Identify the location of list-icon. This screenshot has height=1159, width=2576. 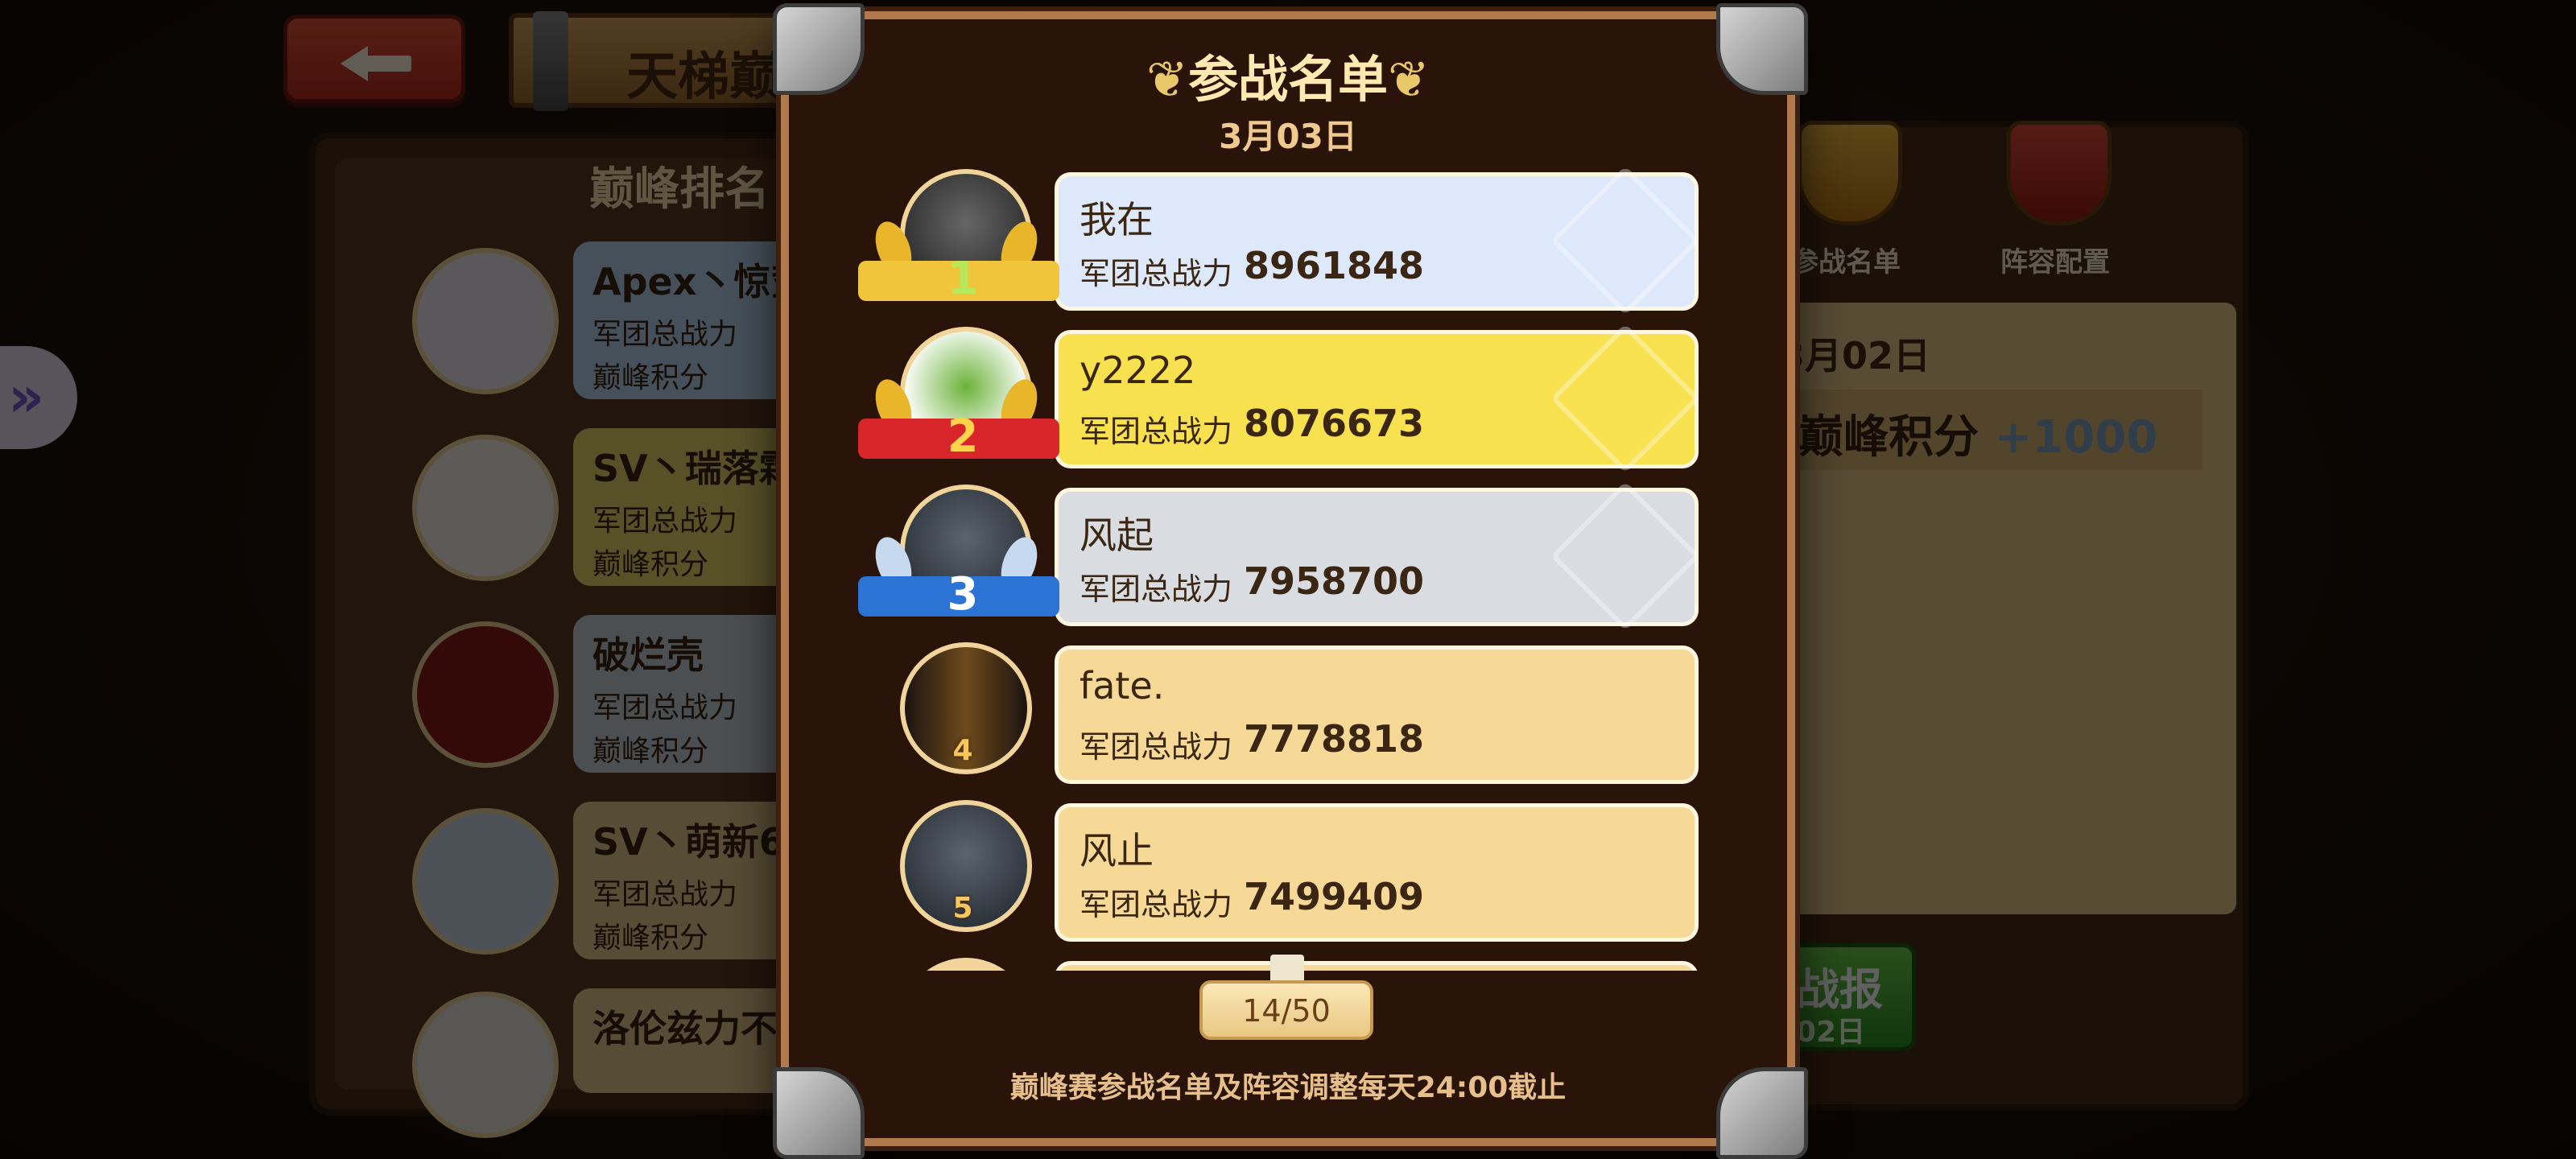
(1850, 173).